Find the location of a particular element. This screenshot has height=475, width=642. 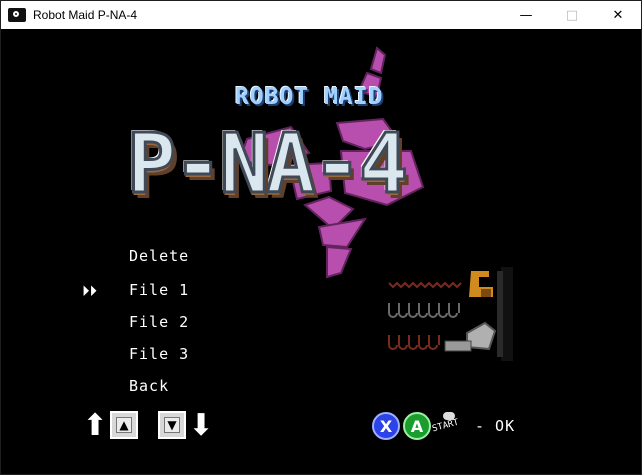

a-button-icon: A is located at coordinates (417, 426).